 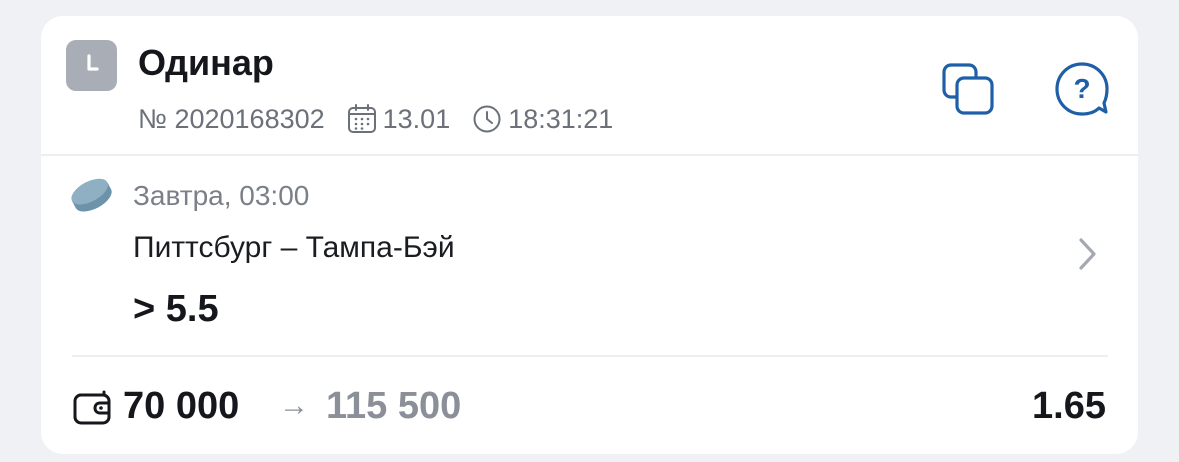 What do you see at coordinates (91, 195) in the screenshot?
I see `hockey-puck-icon` at bounding box center [91, 195].